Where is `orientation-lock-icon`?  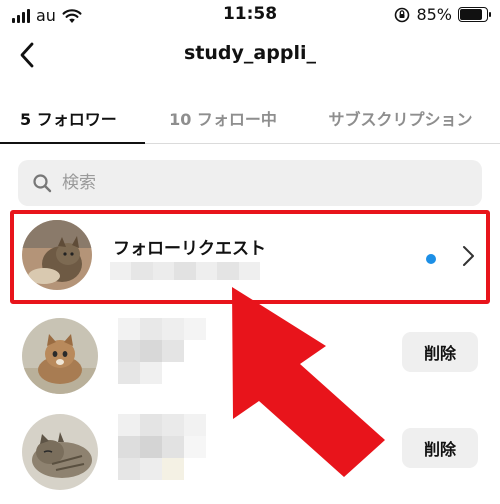 orientation-lock-icon is located at coordinates (402, 14).